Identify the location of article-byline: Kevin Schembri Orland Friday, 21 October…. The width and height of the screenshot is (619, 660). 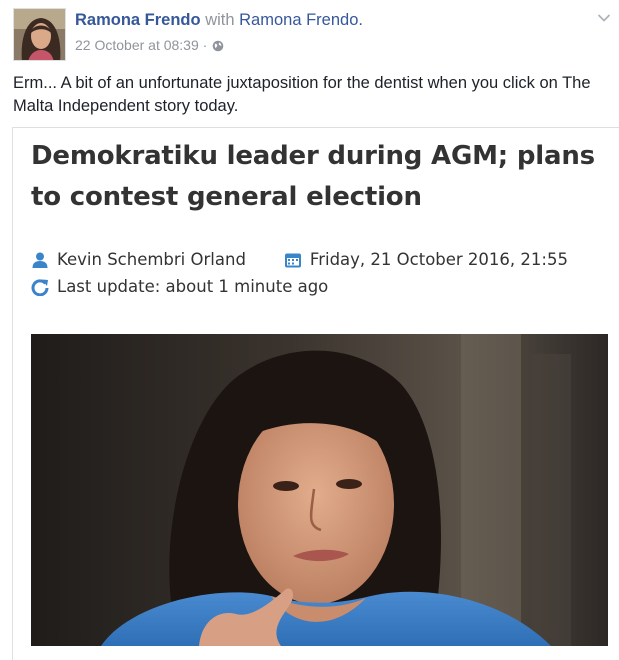
(299, 259).